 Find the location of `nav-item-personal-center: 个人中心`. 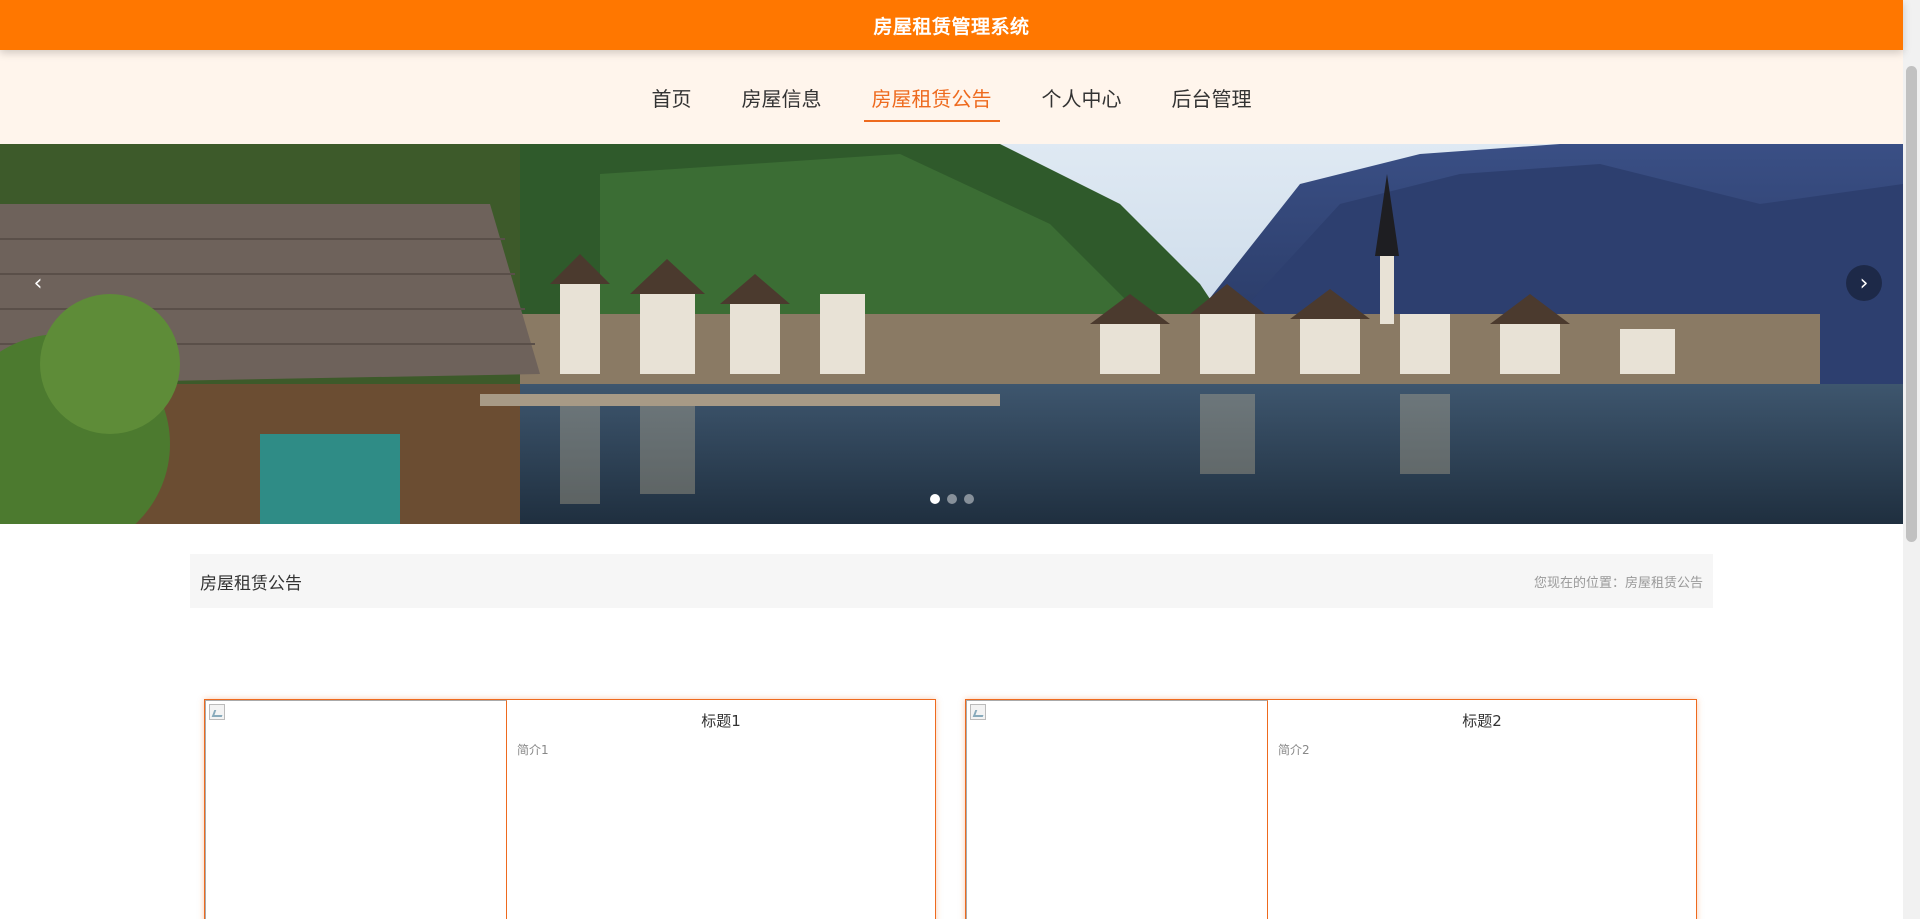

nav-item-personal-center: 个人中心 is located at coordinates (1082, 100).